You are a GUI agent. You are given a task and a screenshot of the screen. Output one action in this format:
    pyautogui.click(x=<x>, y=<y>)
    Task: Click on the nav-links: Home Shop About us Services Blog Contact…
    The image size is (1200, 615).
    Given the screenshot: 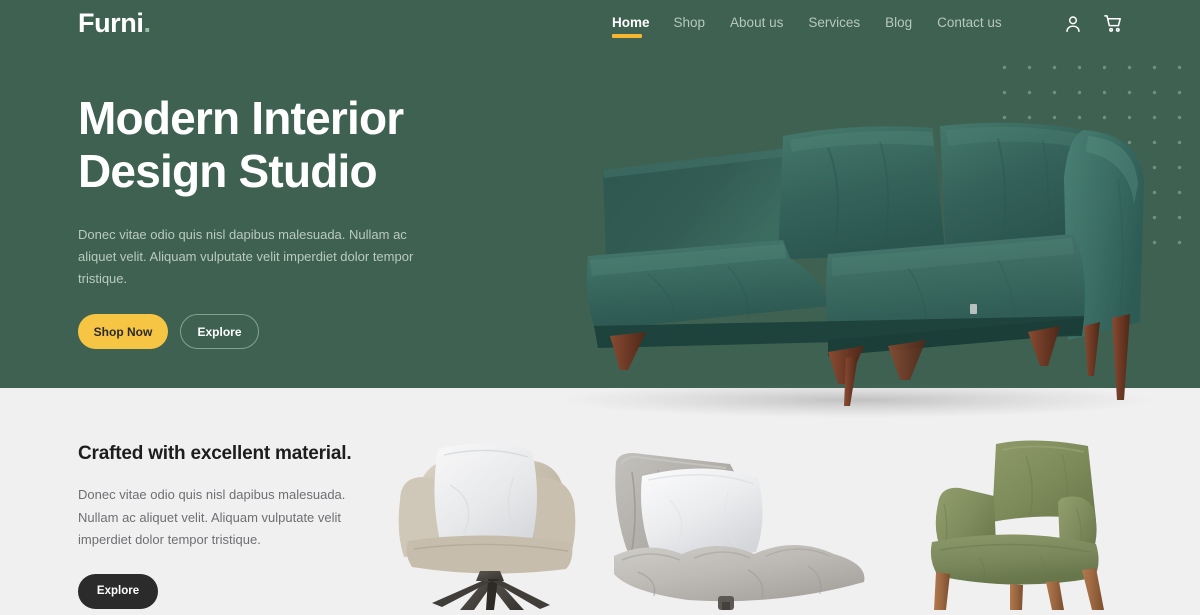 What is the action you would take?
    pyautogui.click(x=819, y=26)
    